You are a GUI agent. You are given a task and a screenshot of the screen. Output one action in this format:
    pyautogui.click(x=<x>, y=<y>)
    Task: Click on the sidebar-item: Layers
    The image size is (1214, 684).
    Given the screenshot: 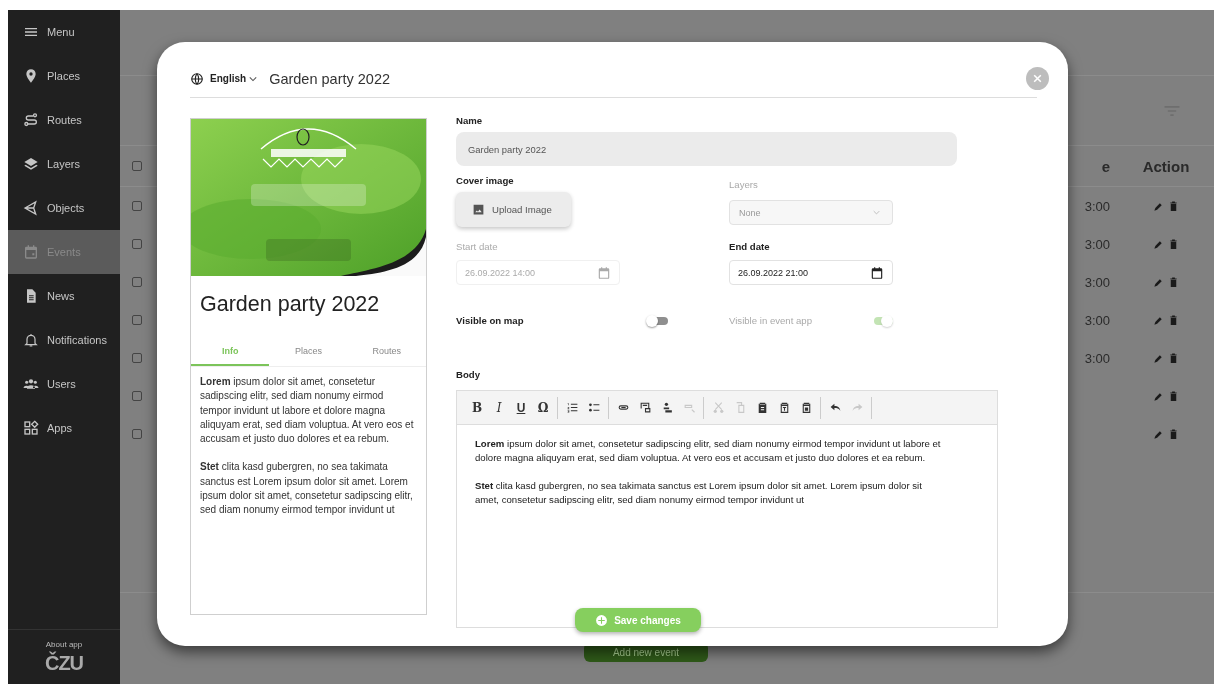 What is the action you would take?
    pyautogui.click(x=64, y=164)
    